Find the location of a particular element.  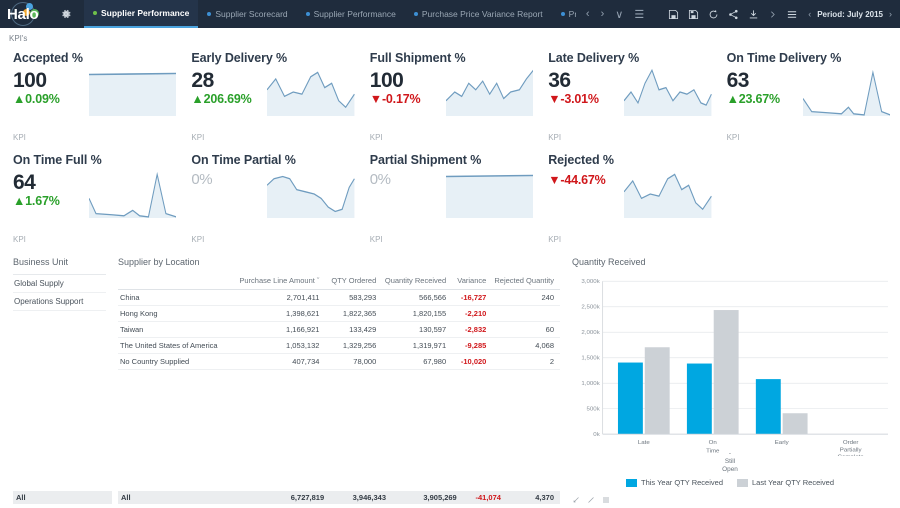

column-header-qty-ordered: QTY Ordered is located at coordinates (354, 282).